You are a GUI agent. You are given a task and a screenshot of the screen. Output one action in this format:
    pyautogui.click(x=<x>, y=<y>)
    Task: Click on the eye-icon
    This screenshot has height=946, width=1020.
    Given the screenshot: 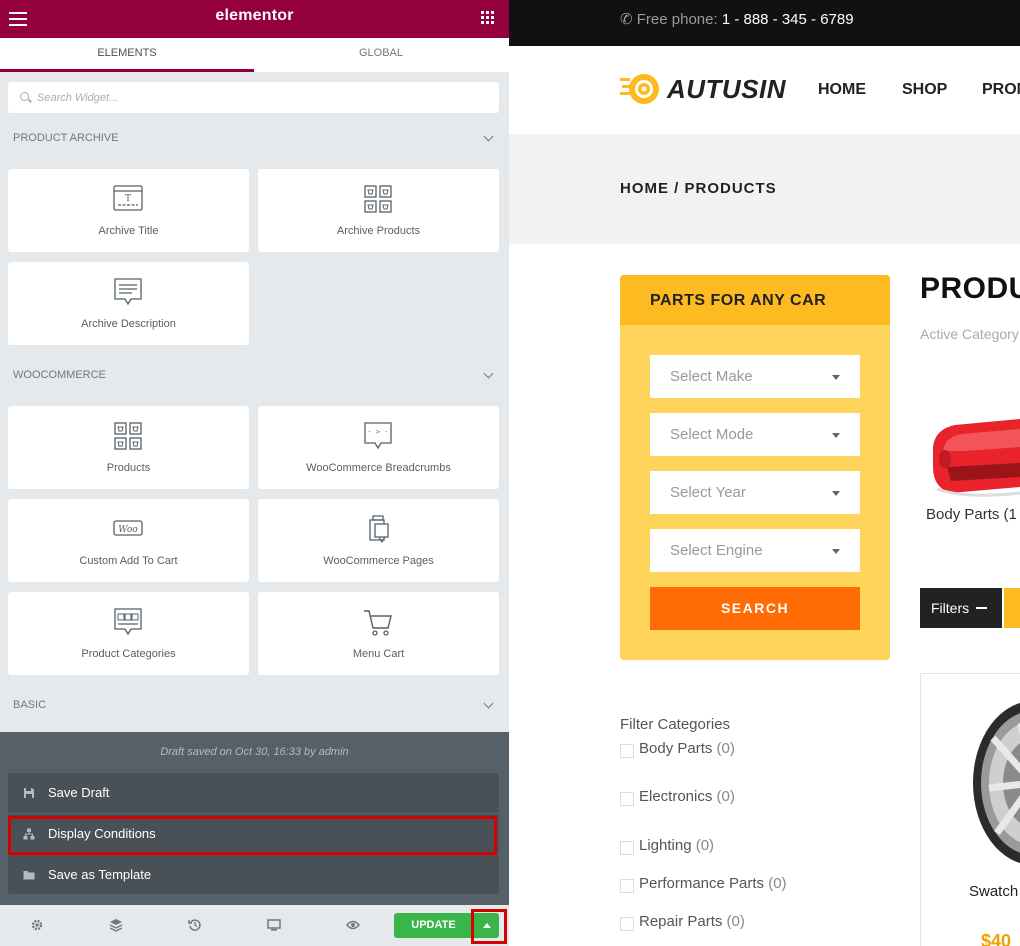 What is the action you would take?
    pyautogui.click(x=353, y=925)
    